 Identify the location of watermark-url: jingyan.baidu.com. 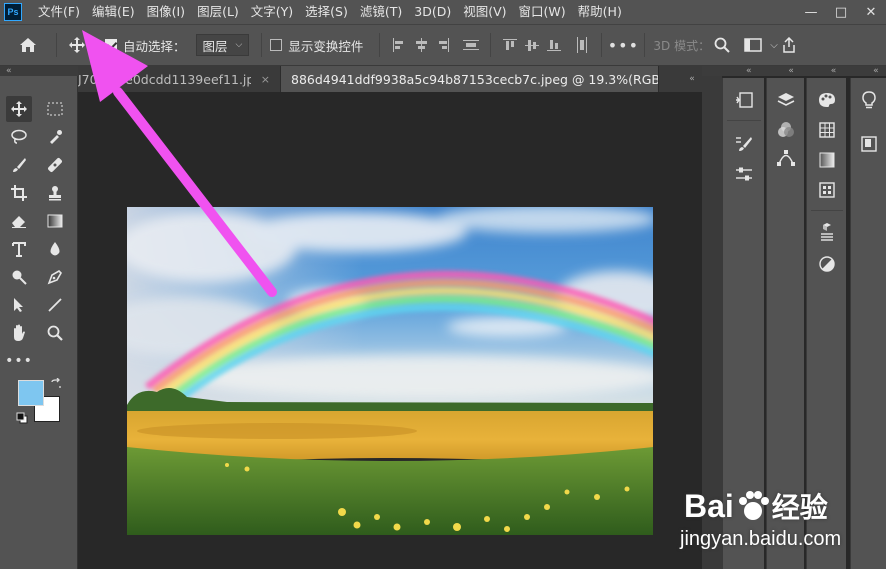
(761, 539).